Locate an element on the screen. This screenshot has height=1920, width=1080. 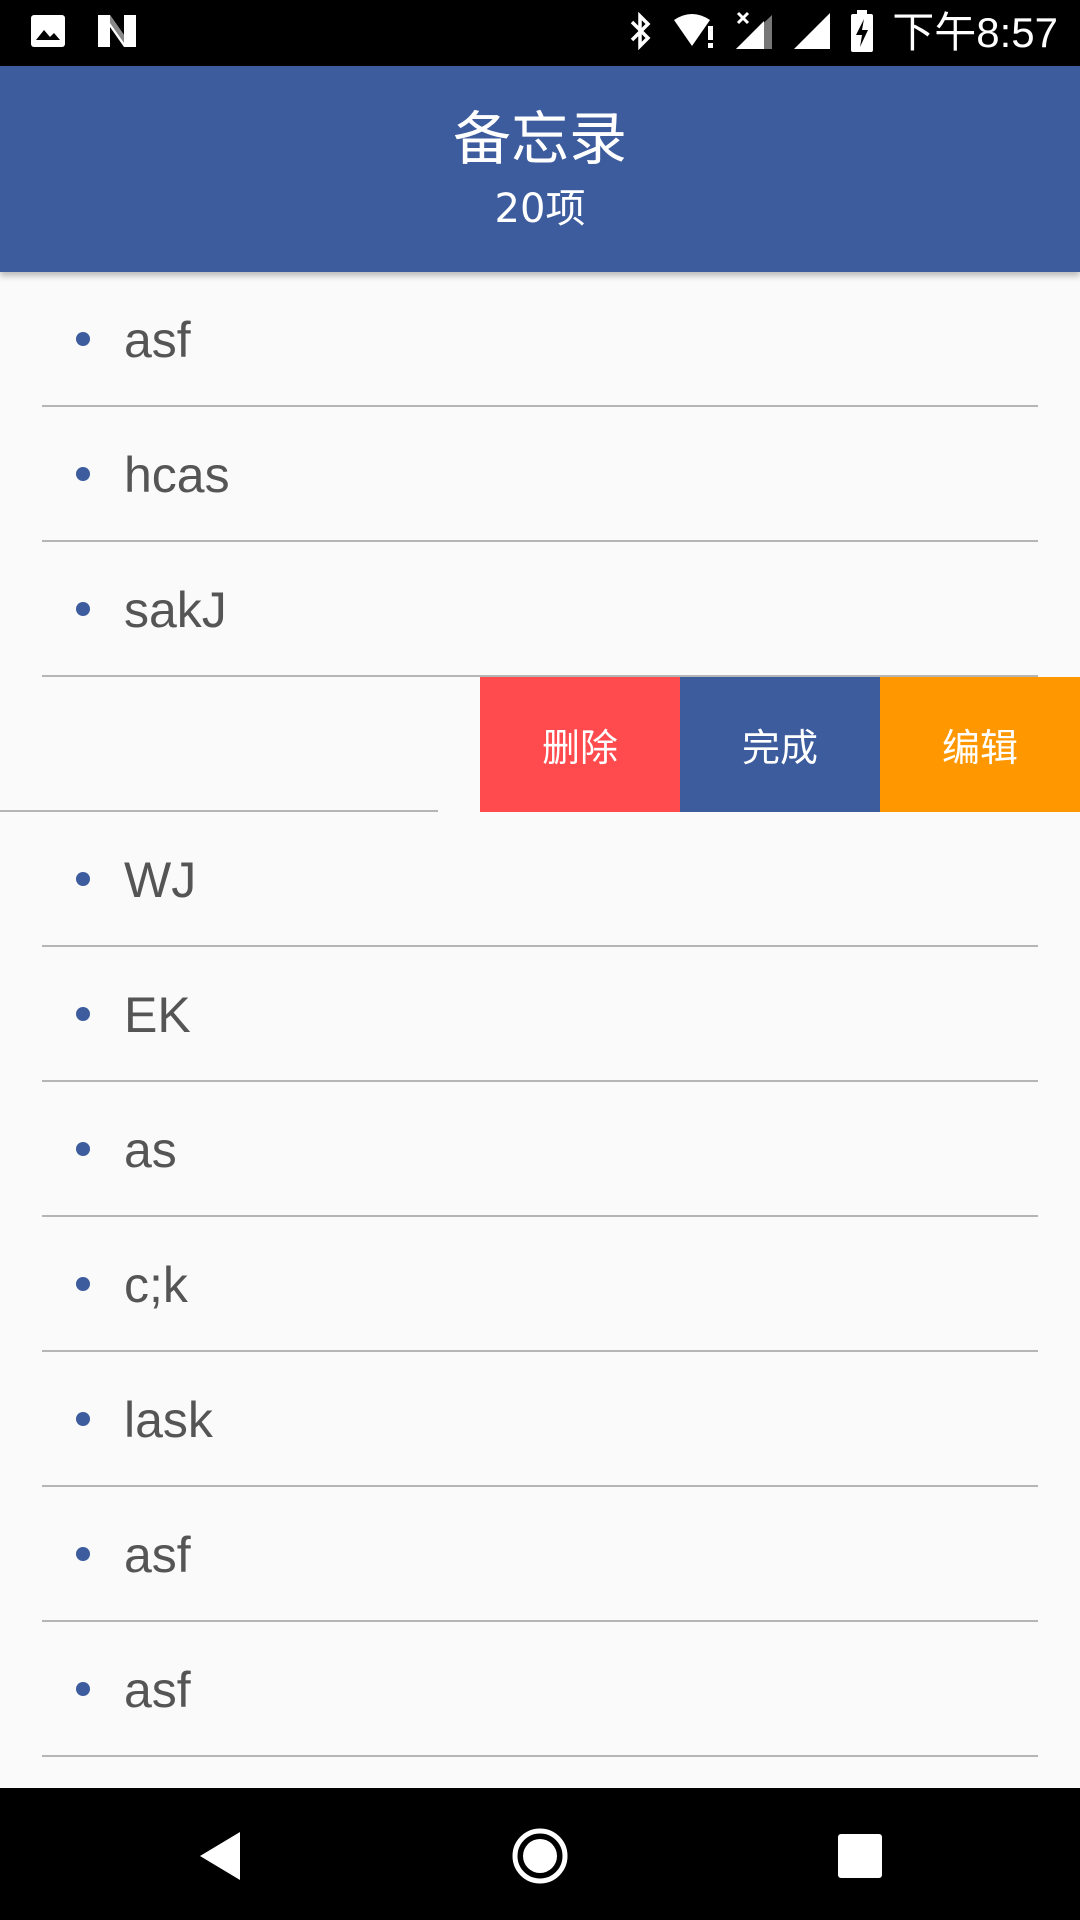
wifi-alert-icon is located at coordinates (694, 33).